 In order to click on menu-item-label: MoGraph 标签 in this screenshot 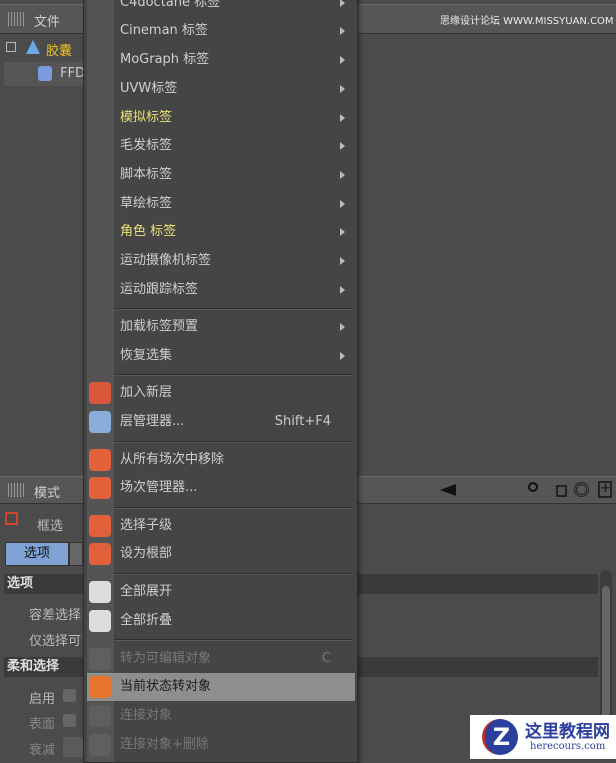, I will do `click(165, 59)`.